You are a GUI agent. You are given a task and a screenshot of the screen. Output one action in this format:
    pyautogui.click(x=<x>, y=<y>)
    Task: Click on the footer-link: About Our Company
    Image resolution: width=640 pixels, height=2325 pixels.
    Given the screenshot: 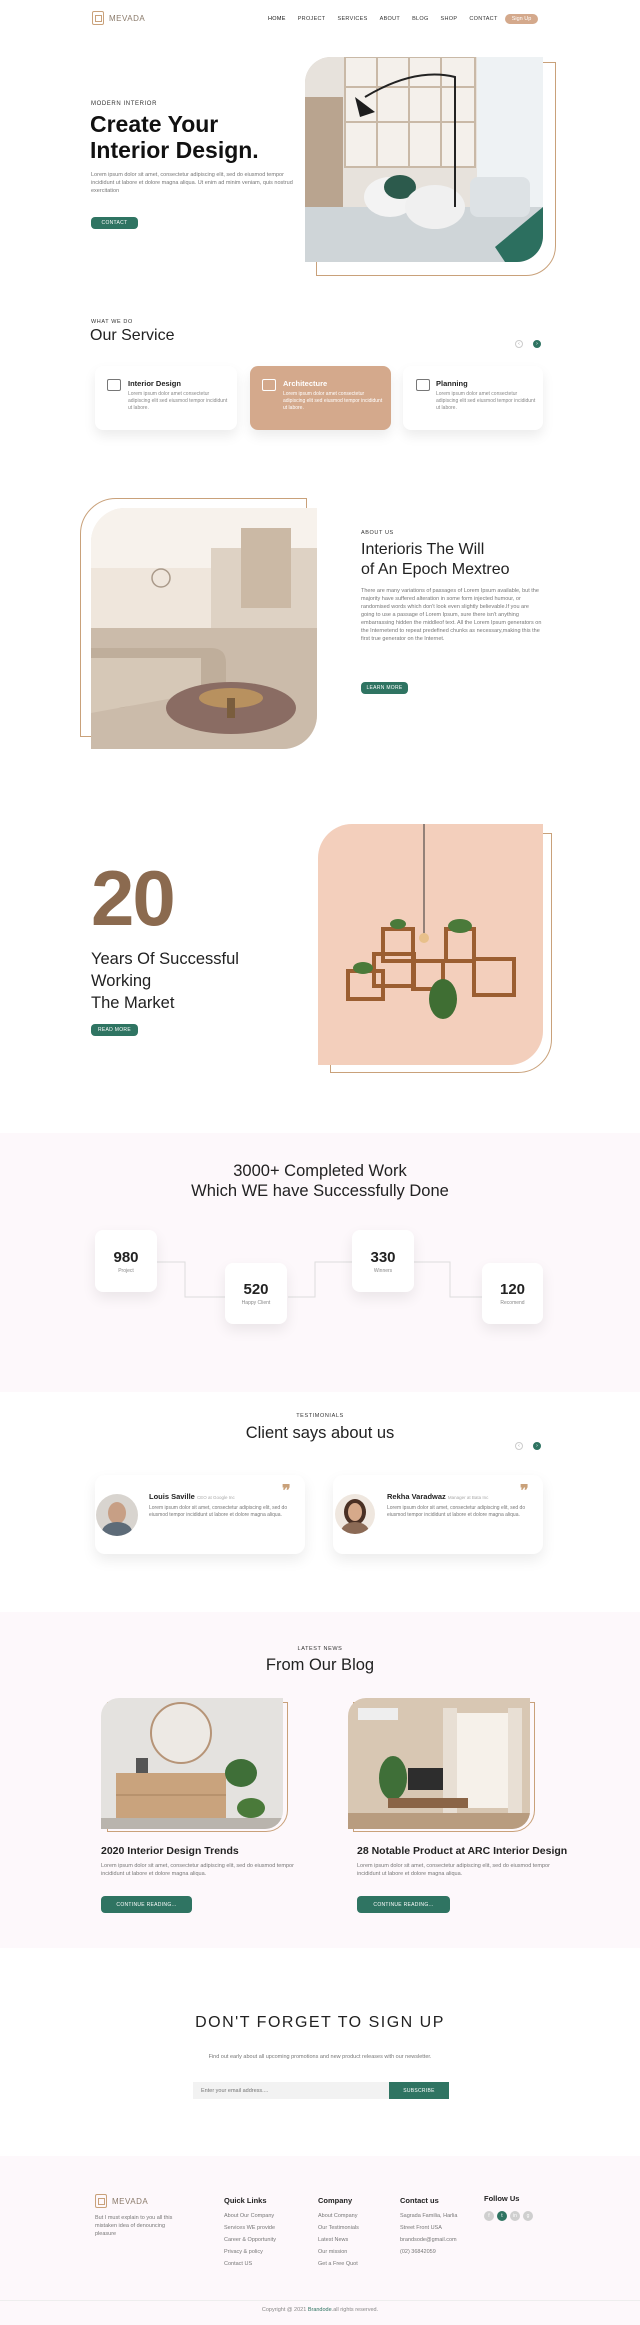 What is the action you would take?
    pyautogui.click(x=250, y=2216)
    